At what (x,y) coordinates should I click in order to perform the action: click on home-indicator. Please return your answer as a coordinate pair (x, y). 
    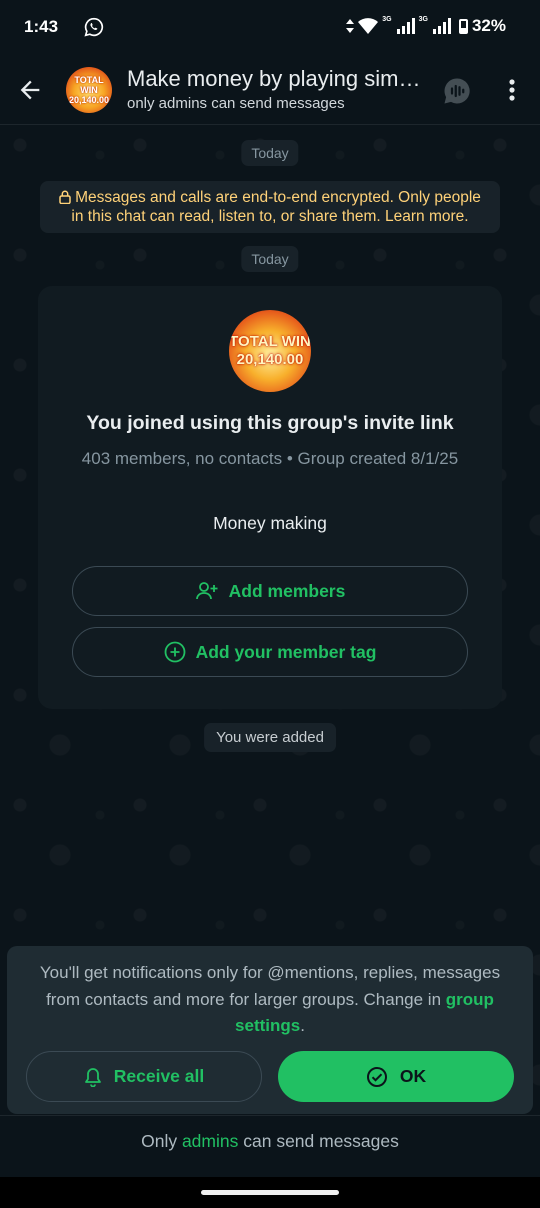
    Looking at the image, I should click on (270, 1192).